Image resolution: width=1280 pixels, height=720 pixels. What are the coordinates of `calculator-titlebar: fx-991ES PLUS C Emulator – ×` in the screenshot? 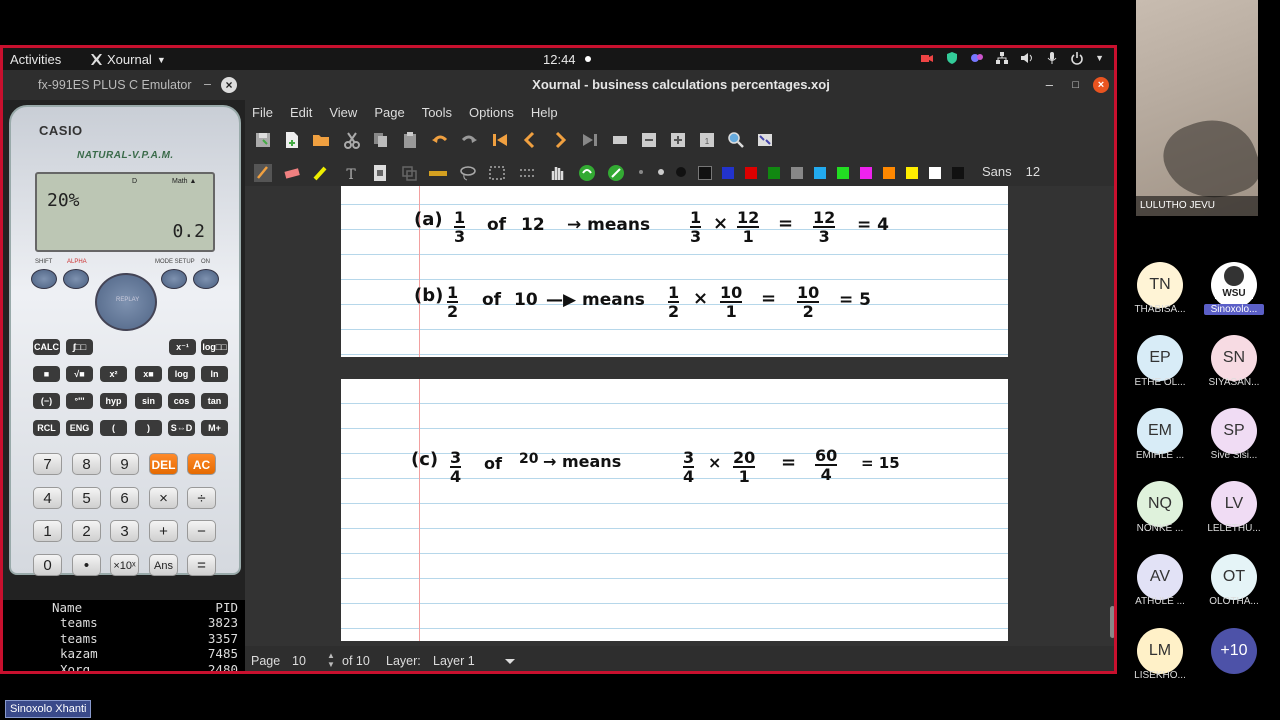 It's located at (124, 85).